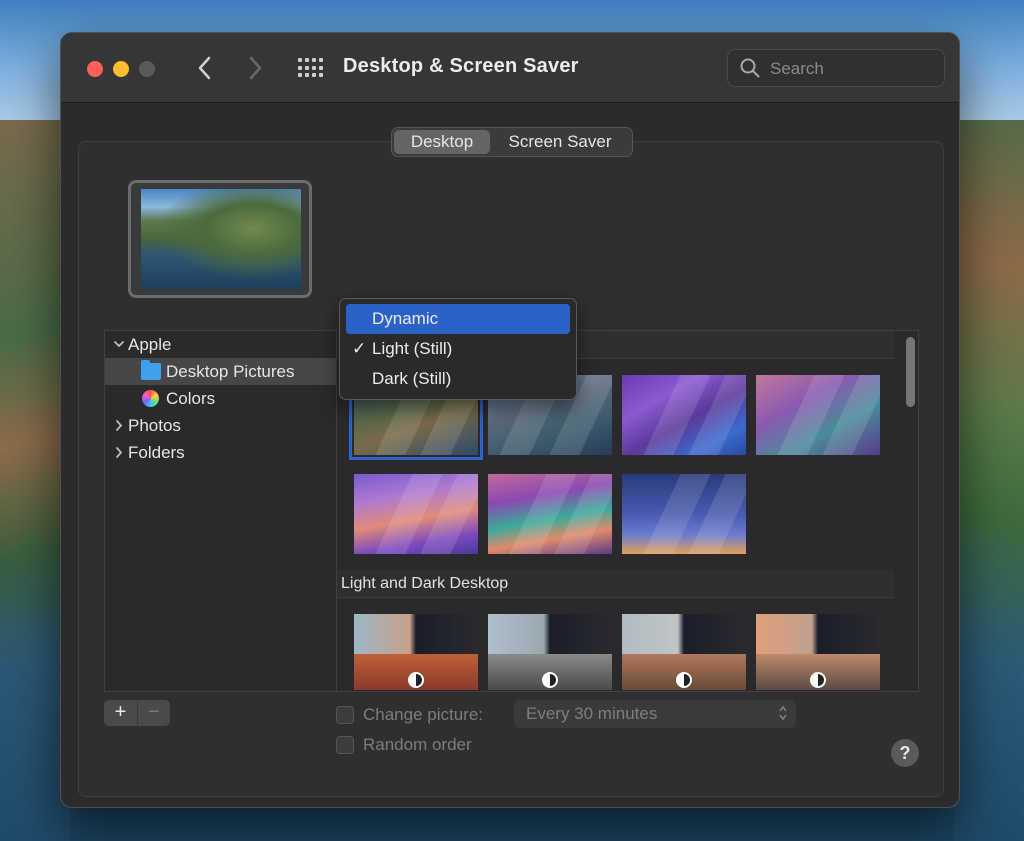  Describe the element at coordinates (458, 379) in the screenshot. I see `menu-item-dark-still: Dark (Still)` at that location.